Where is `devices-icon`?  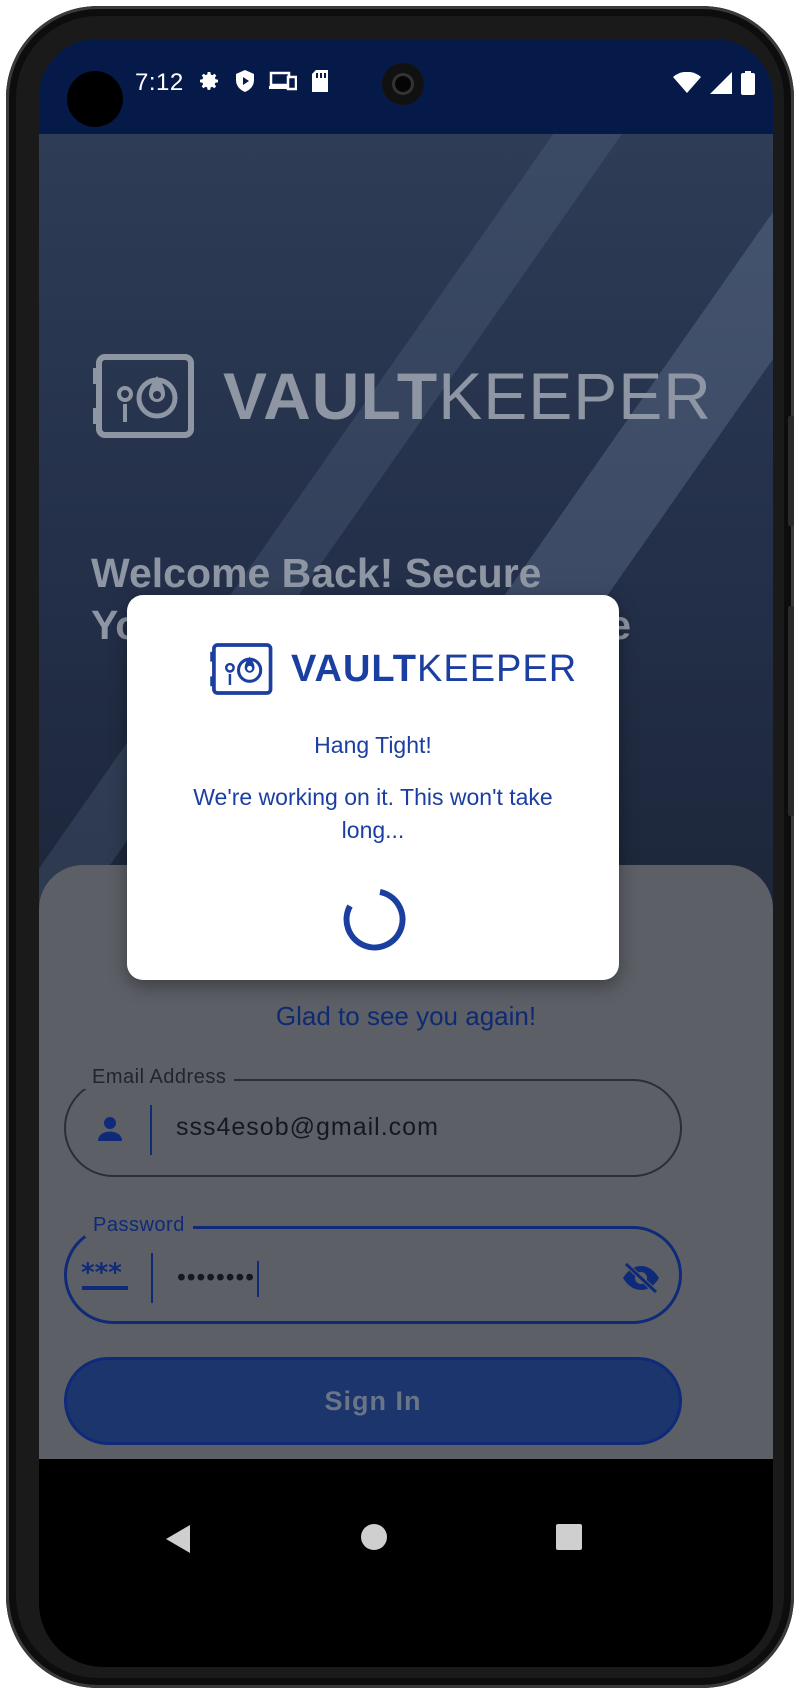
devices-icon is located at coordinates (283, 81).